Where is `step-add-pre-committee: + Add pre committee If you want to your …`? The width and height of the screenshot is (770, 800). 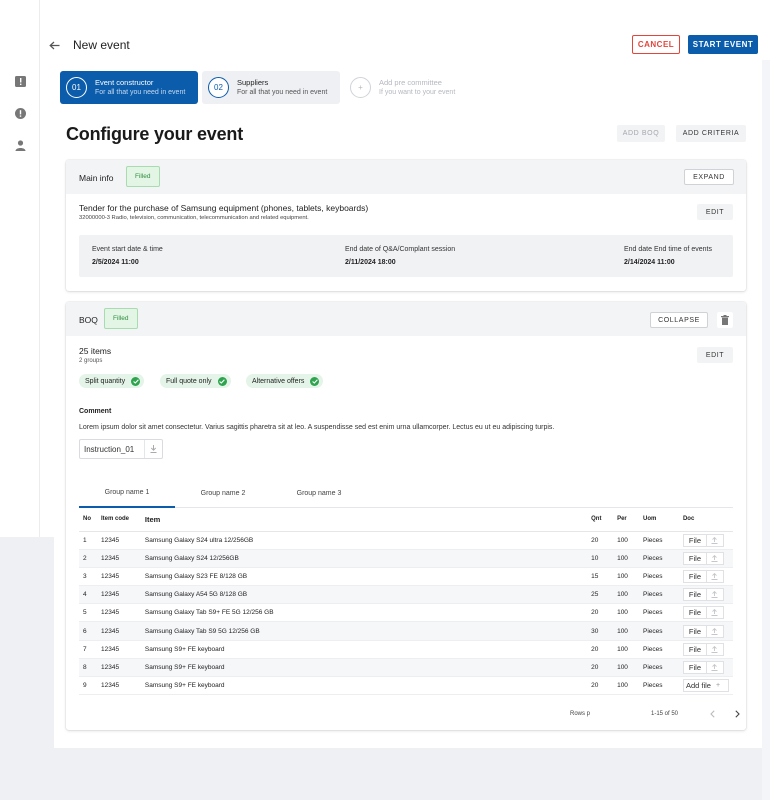 step-add-pre-committee: + Add pre committee If you want to your … is located at coordinates (413, 87).